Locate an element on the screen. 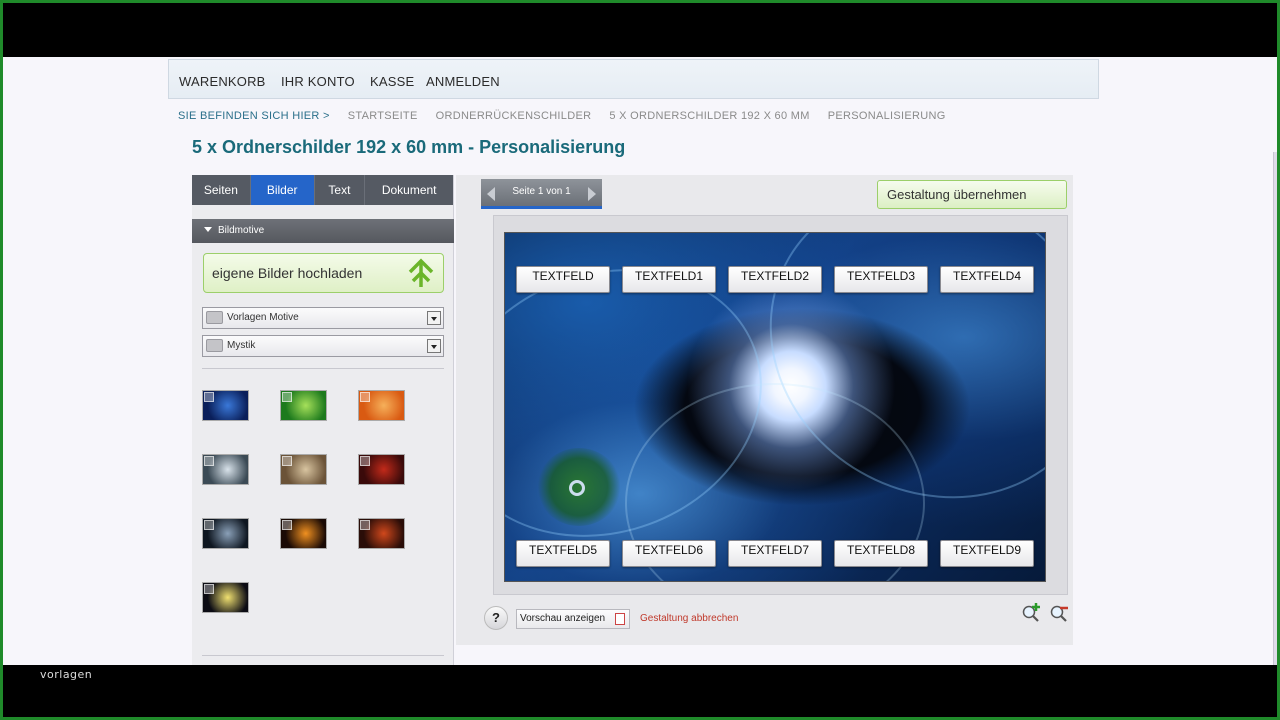 This screenshot has width=1280, height=720. breadcrumb-ordnerrueckenschilder: ORDNERRÜCKENSCHILDER is located at coordinates (514, 116).